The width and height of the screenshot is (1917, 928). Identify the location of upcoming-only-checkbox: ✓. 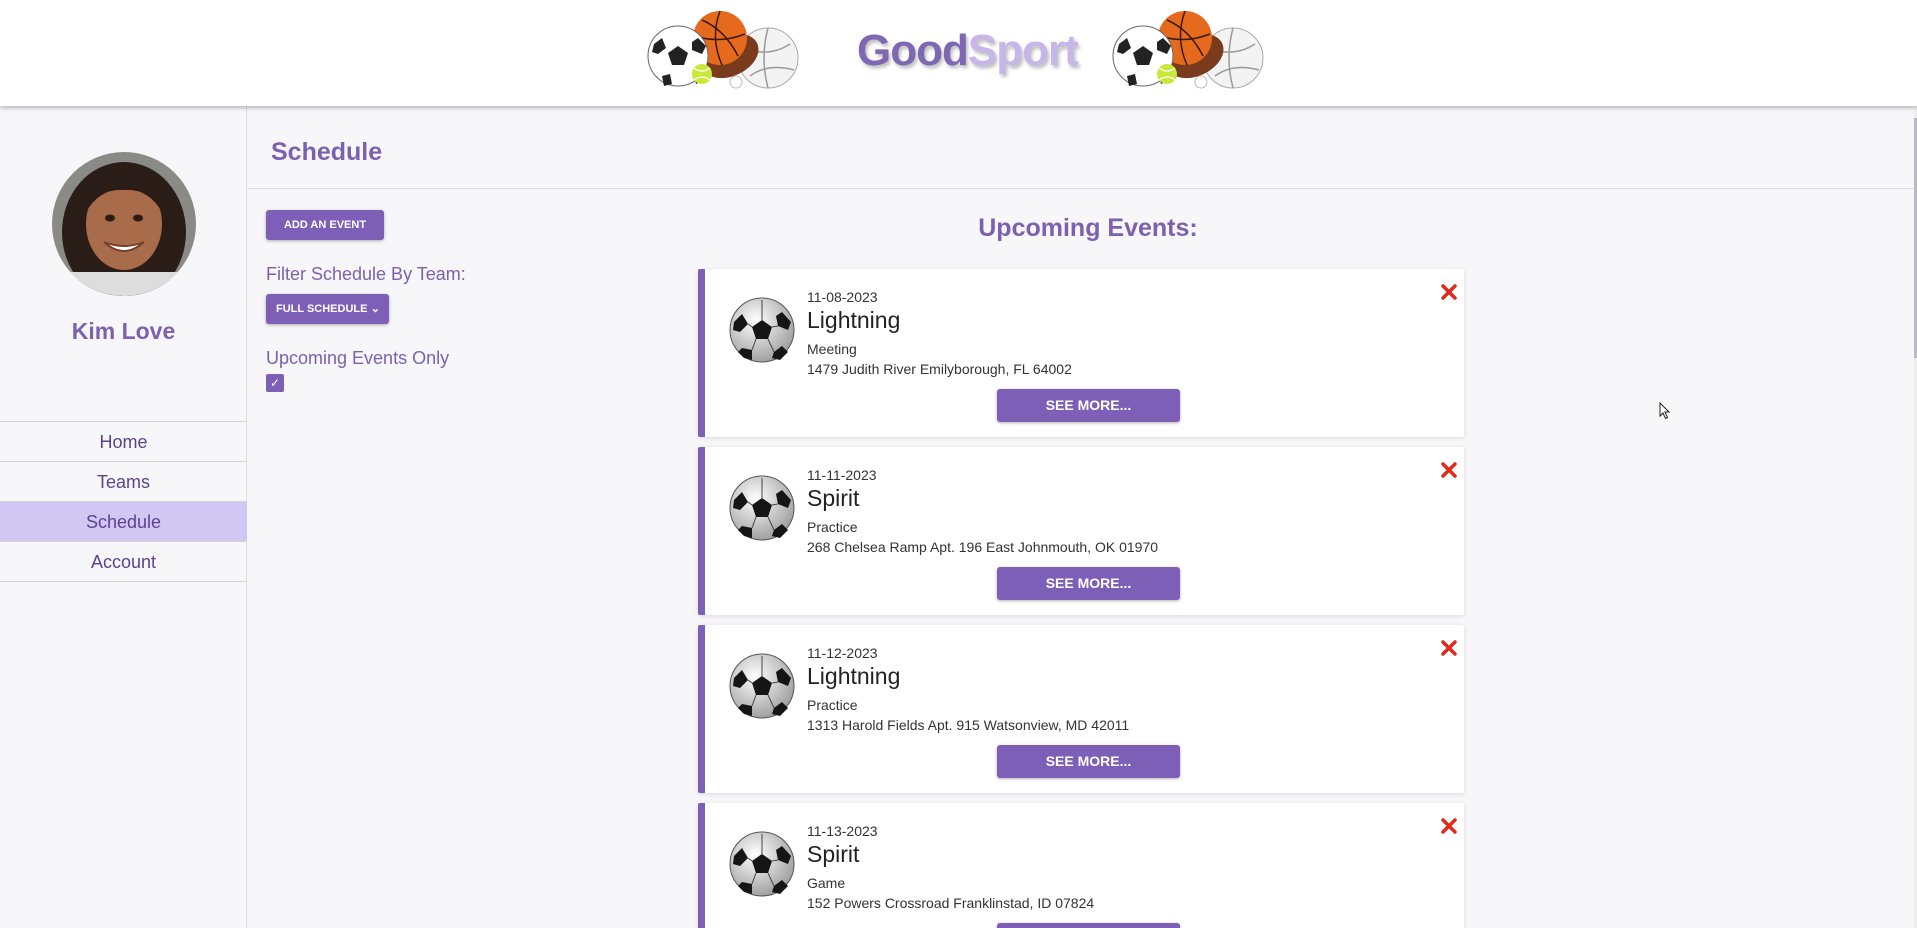
(275, 383).